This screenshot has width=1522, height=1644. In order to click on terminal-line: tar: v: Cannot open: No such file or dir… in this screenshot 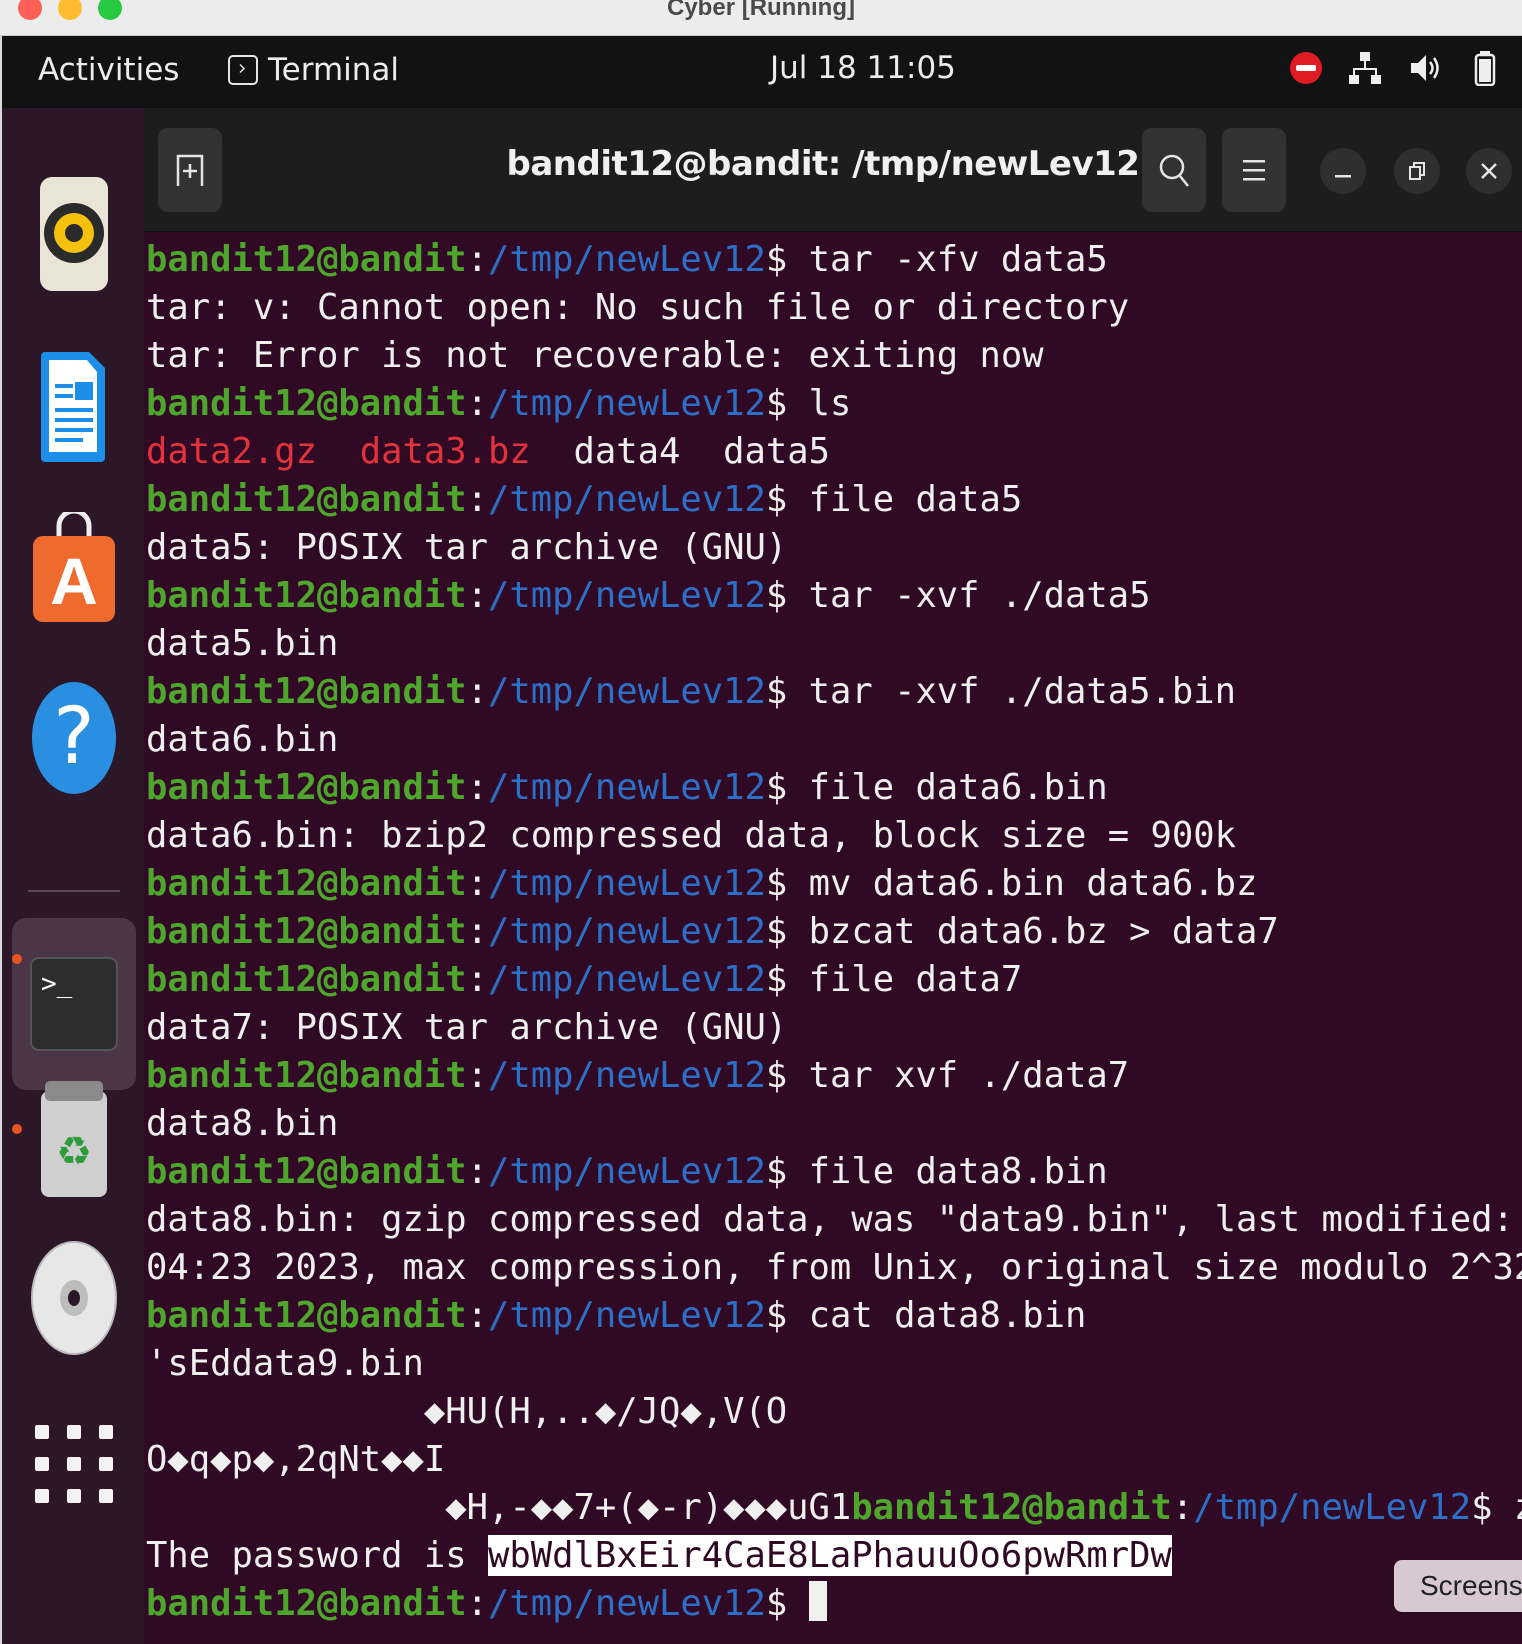, I will do `click(834, 308)`.